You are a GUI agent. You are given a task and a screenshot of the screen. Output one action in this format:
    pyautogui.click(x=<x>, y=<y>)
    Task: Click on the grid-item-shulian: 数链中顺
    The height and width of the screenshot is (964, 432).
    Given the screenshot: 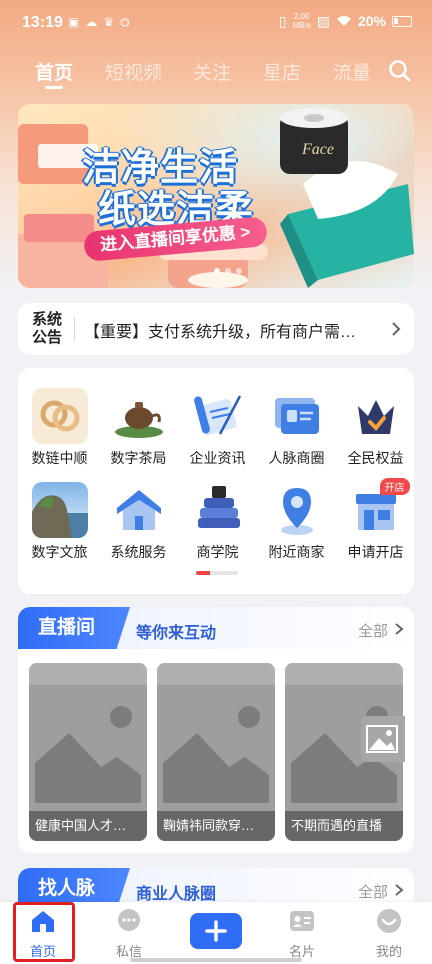 What is the action you would take?
    pyautogui.click(x=59, y=428)
    